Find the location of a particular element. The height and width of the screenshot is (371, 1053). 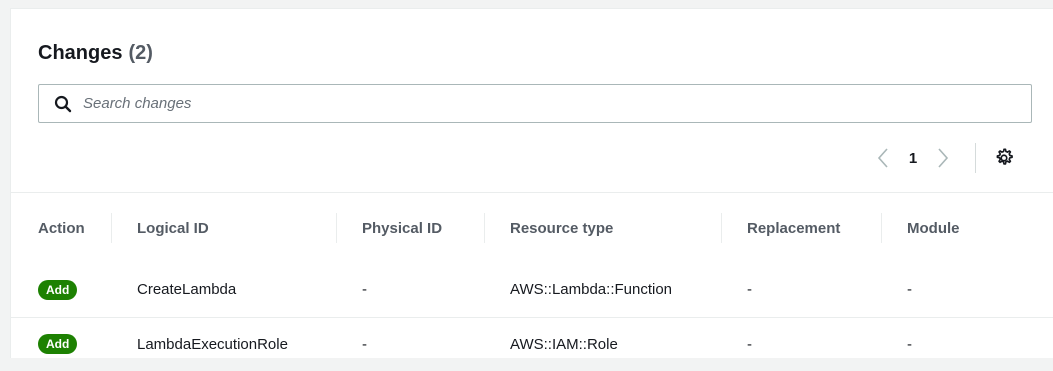

chevron-left-icon is located at coordinates (882, 158).